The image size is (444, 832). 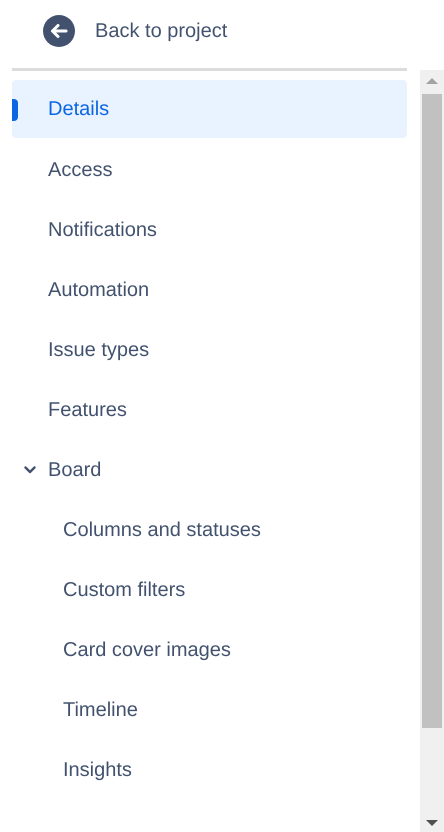 I want to click on sidebar-item: Automation, so click(x=209, y=290).